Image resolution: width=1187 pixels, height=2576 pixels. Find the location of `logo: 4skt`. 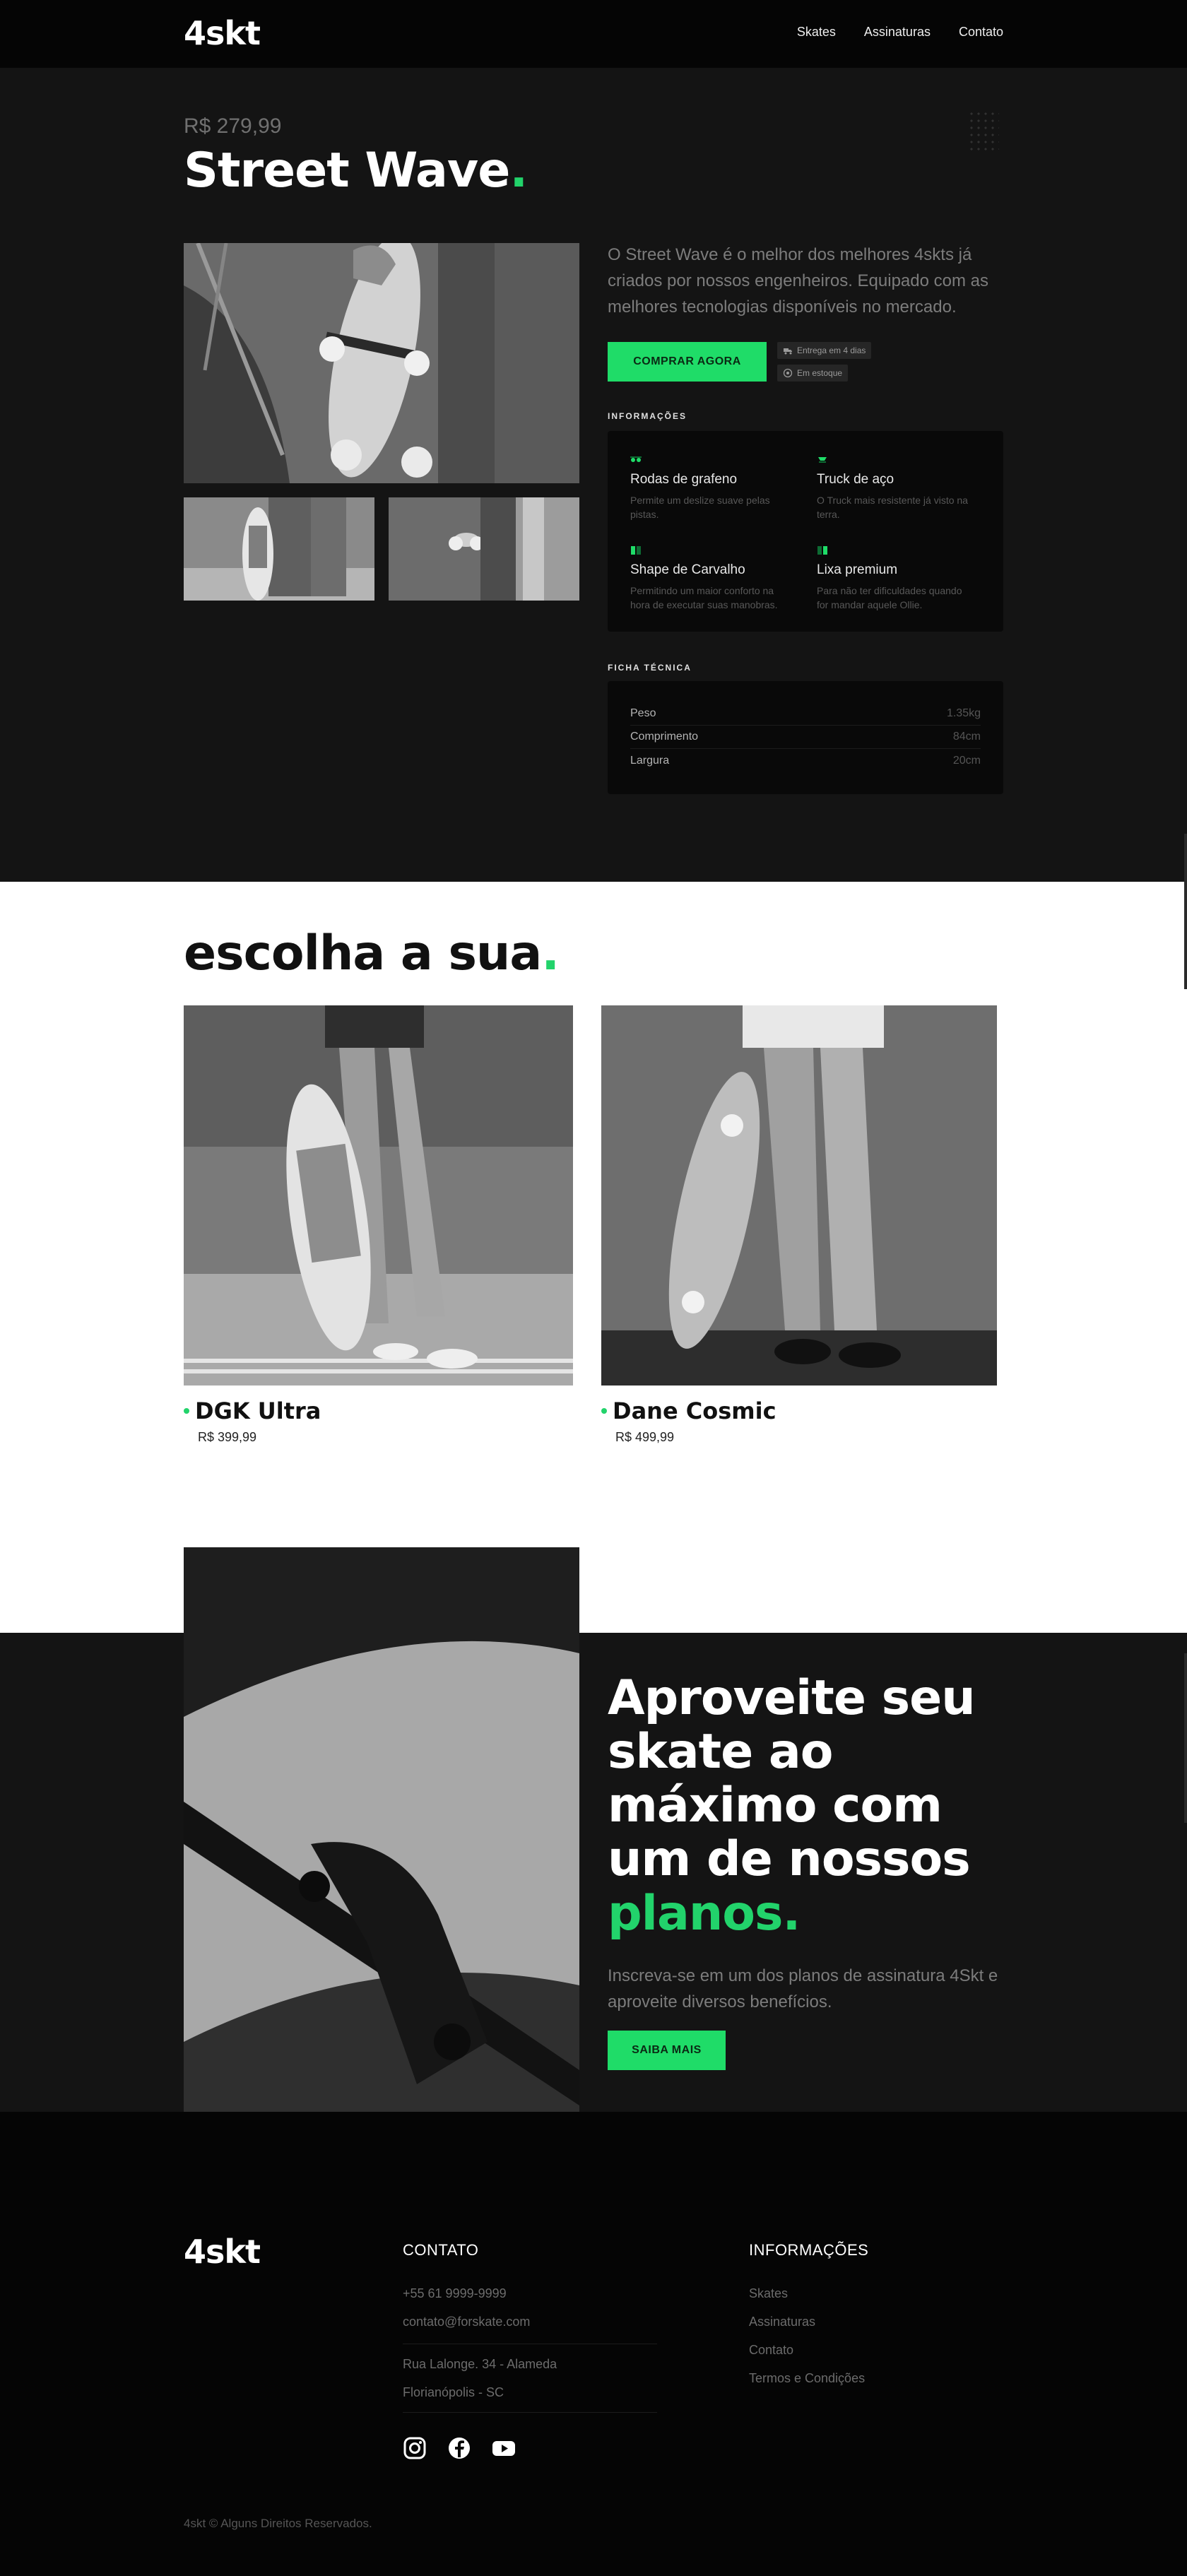

logo: 4skt is located at coordinates (223, 33).